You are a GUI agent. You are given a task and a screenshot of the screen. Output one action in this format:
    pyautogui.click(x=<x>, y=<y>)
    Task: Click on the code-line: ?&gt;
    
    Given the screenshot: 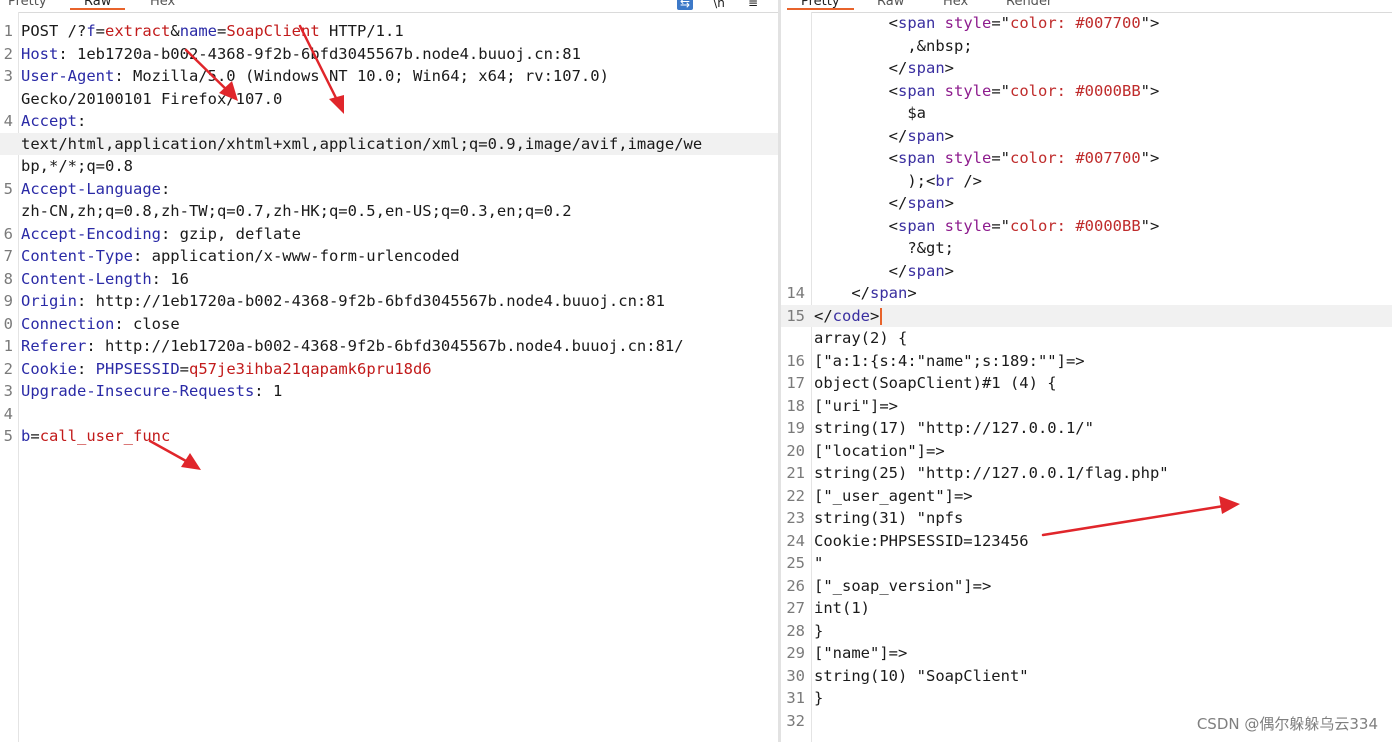 What is the action you would take?
    pyautogui.click(x=1086, y=248)
    